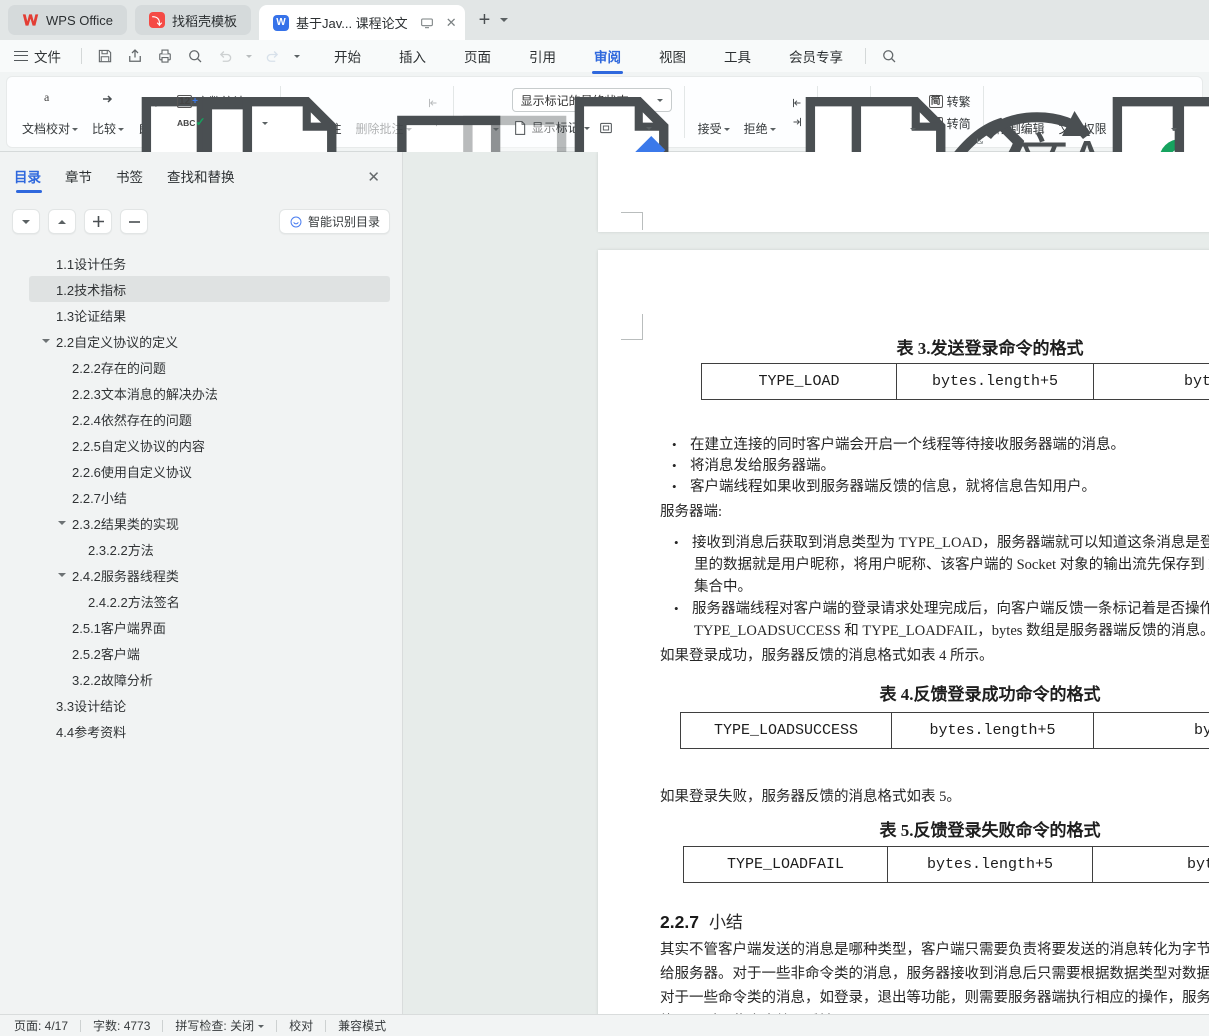  I want to click on tab-label: 找稻壳模板, so click(204, 21).